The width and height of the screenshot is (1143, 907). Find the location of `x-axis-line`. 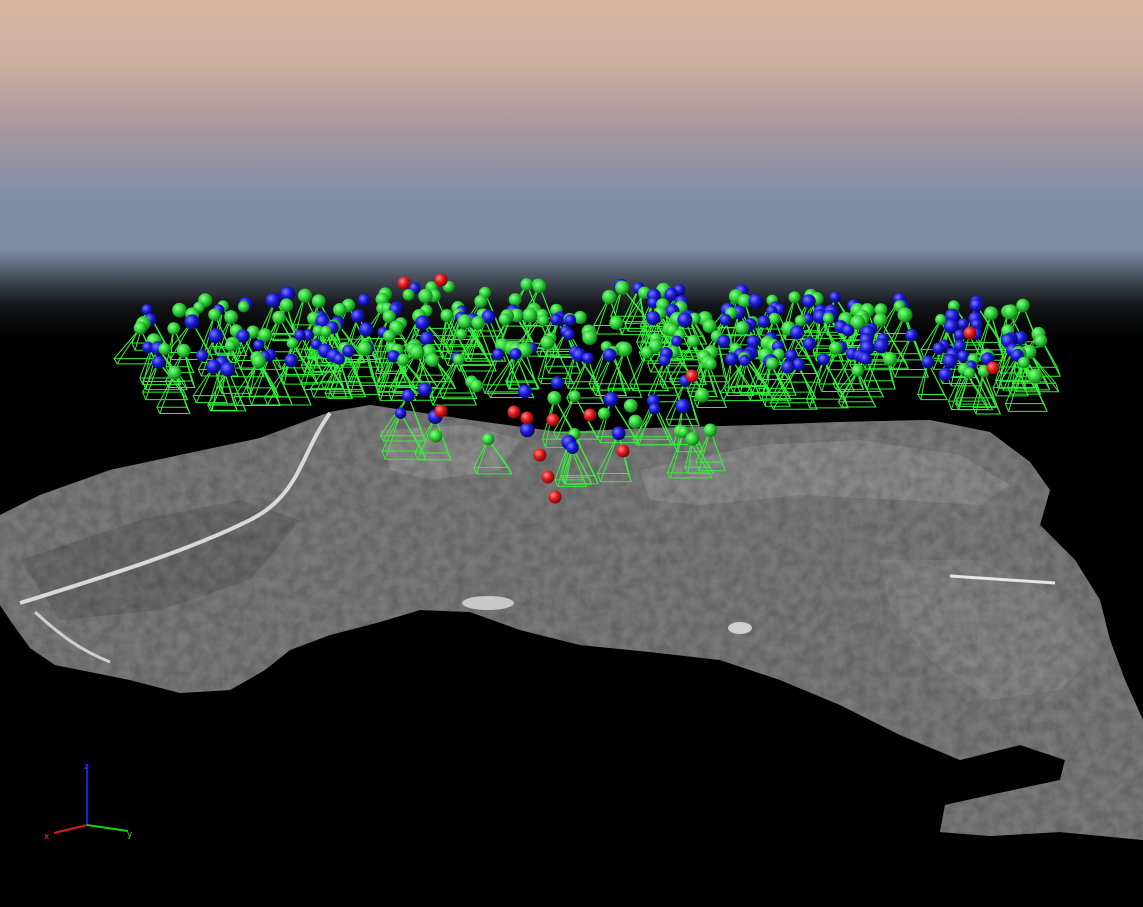

x-axis-line is located at coordinates (70, 829).